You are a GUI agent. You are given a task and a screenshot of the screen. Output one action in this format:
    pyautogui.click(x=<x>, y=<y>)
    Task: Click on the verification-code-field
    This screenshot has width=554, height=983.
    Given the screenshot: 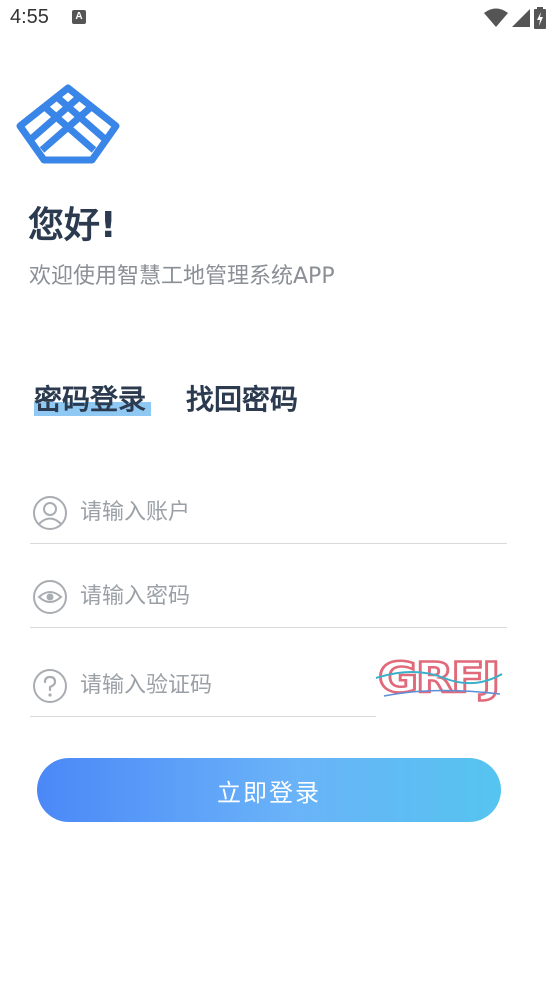 What is the action you would take?
    pyautogui.click(x=203, y=686)
    